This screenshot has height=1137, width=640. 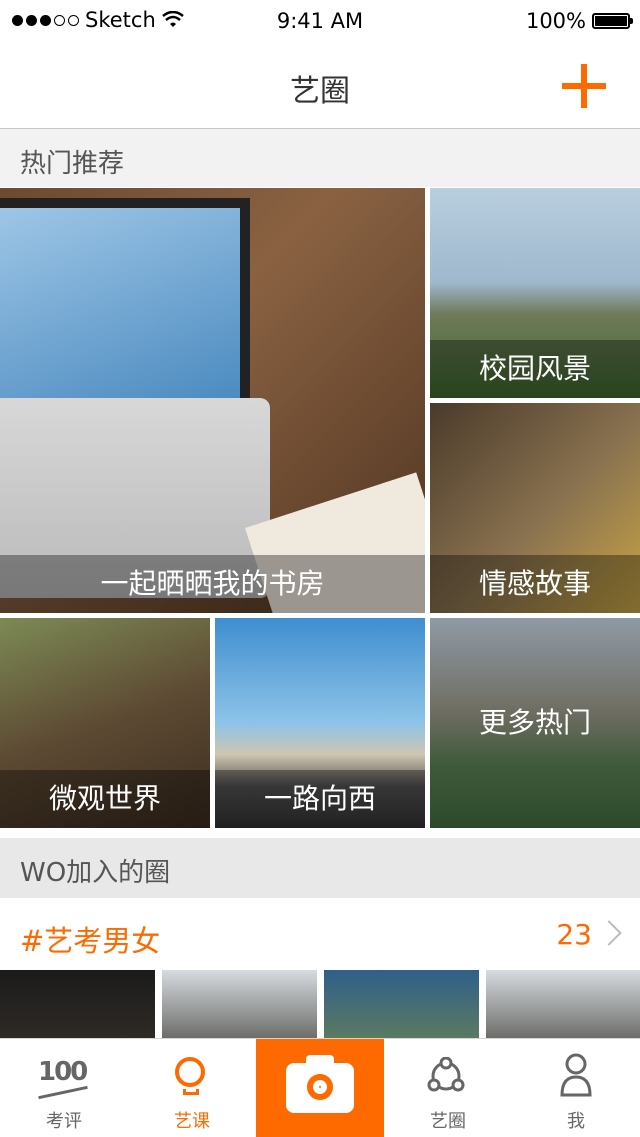 What do you see at coordinates (320, 91) in the screenshot?
I see `page-title: 艺圈` at bounding box center [320, 91].